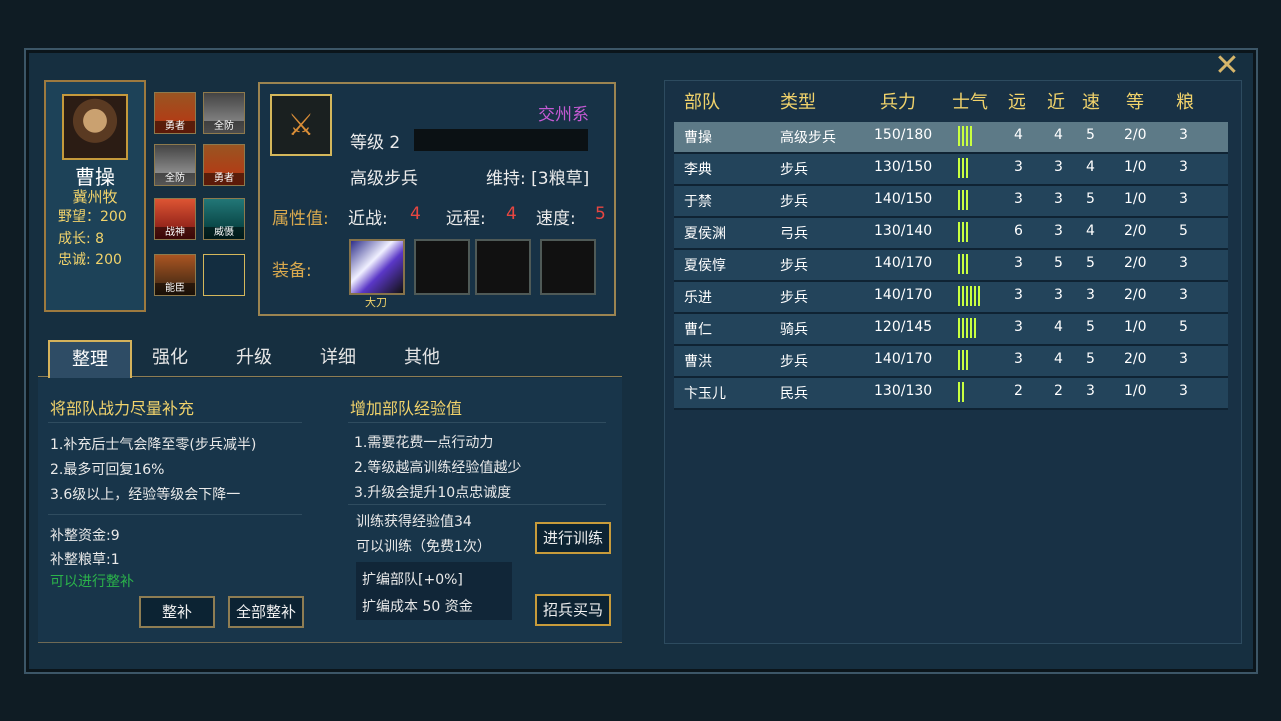 The width and height of the screenshot is (1281, 721). I want to click on table-row: 曹仁 骑兵 120/145 3 4 5 1/0 5, so click(951, 330).